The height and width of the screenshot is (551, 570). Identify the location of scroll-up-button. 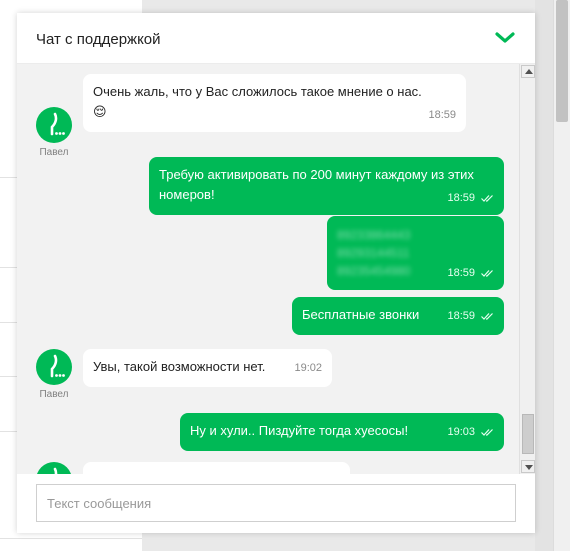
(528, 71).